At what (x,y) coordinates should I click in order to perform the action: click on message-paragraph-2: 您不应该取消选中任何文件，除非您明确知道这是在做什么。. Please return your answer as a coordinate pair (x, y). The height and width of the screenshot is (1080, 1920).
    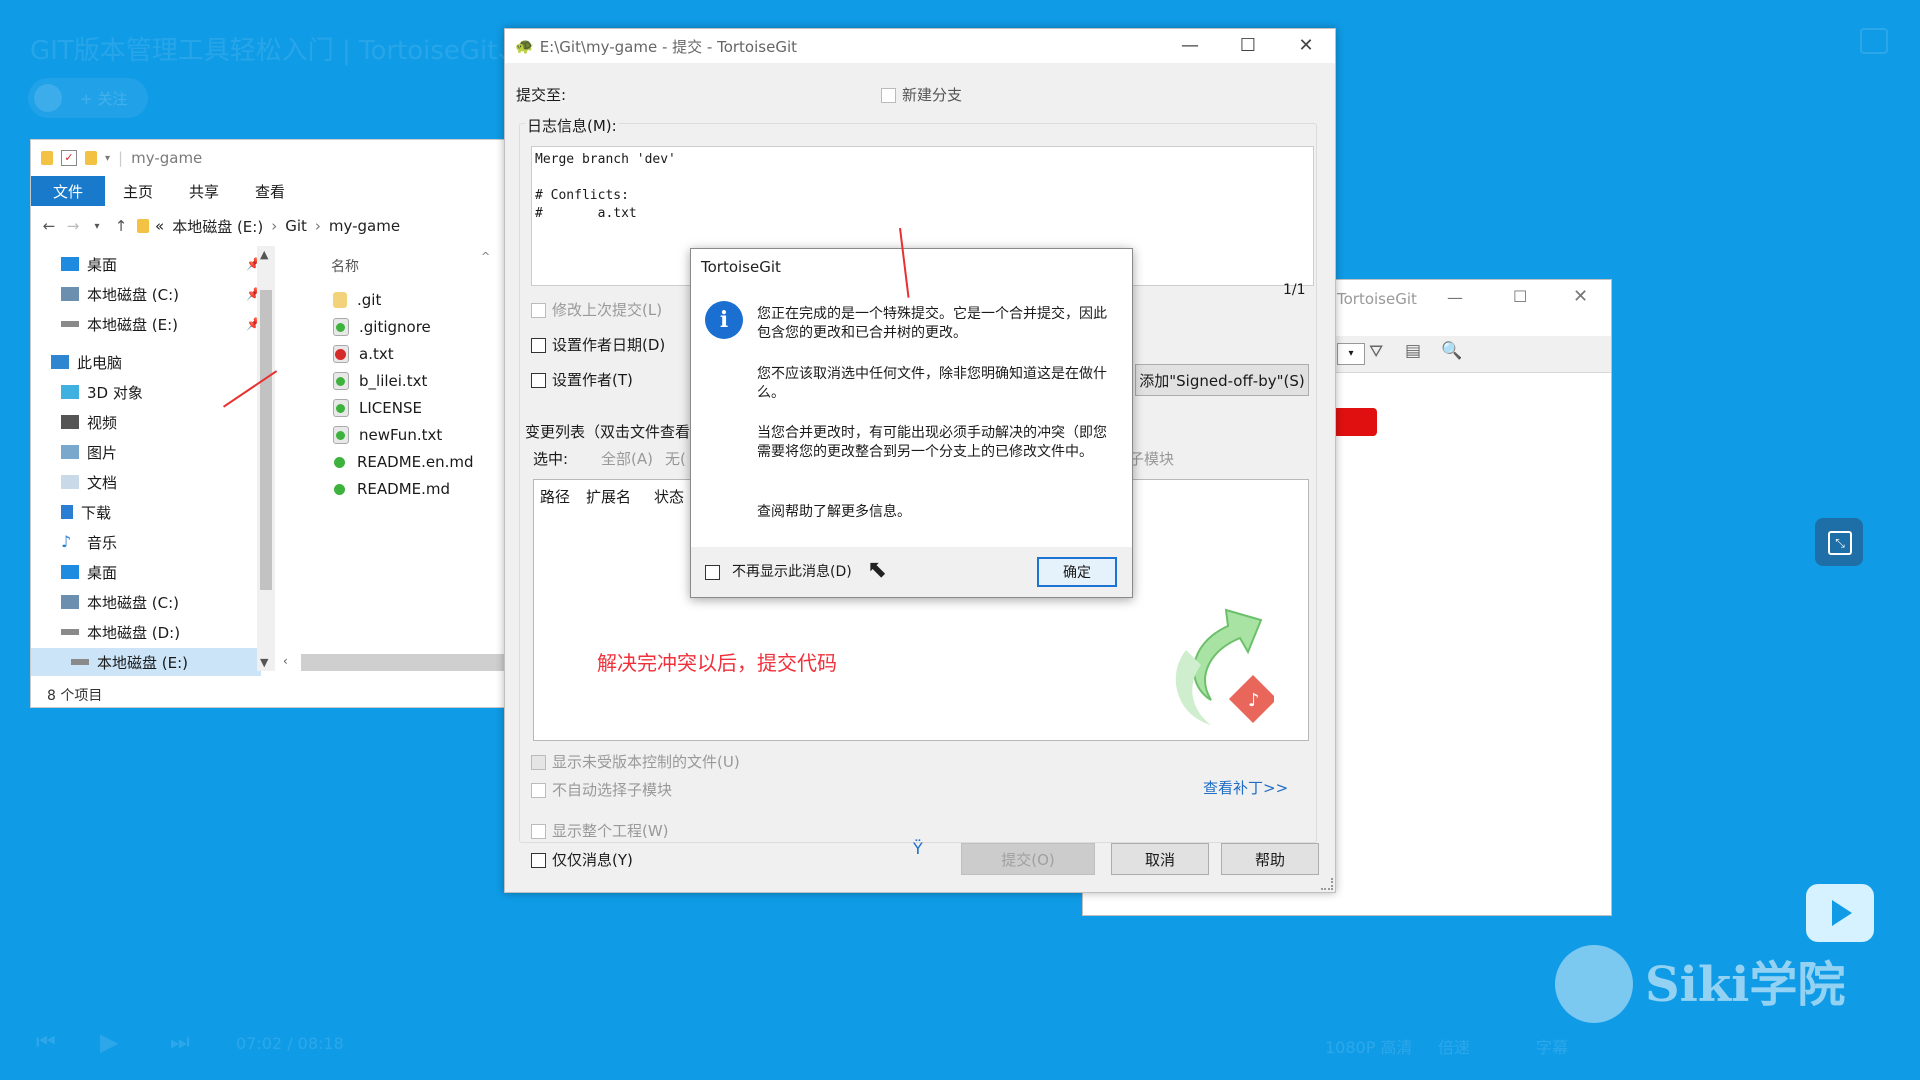
    Looking at the image, I should click on (932, 383).